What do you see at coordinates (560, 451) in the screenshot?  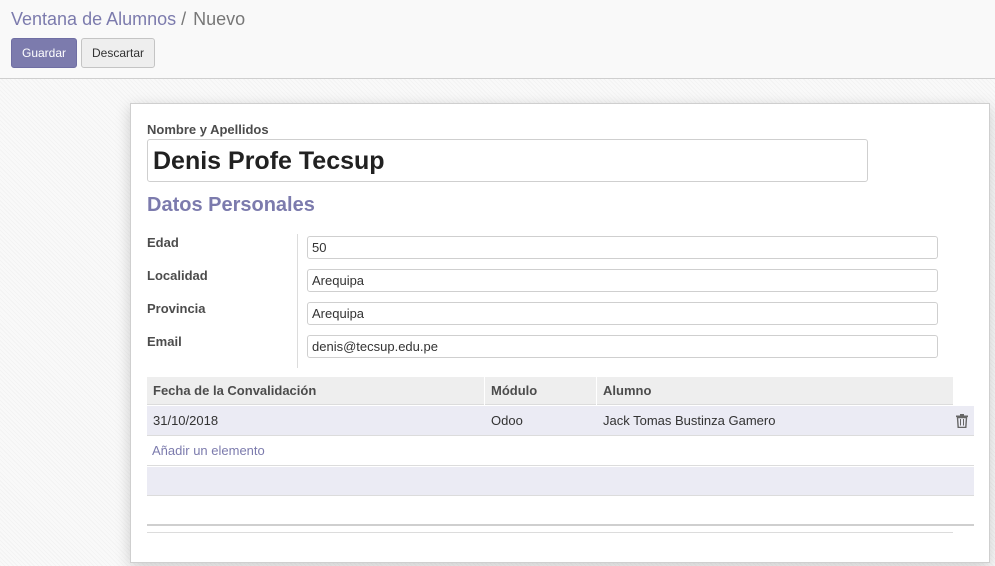 I see `add-line-row: Añadir un elemento` at bounding box center [560, 451].